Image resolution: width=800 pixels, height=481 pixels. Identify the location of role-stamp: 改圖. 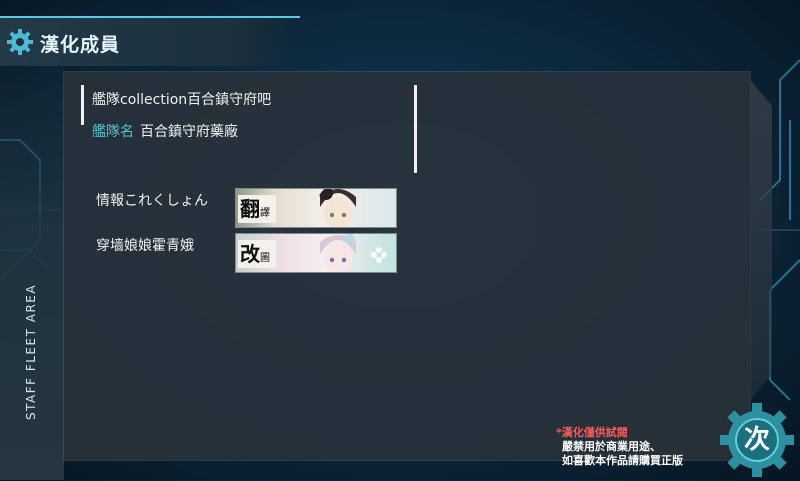
(257, 254).